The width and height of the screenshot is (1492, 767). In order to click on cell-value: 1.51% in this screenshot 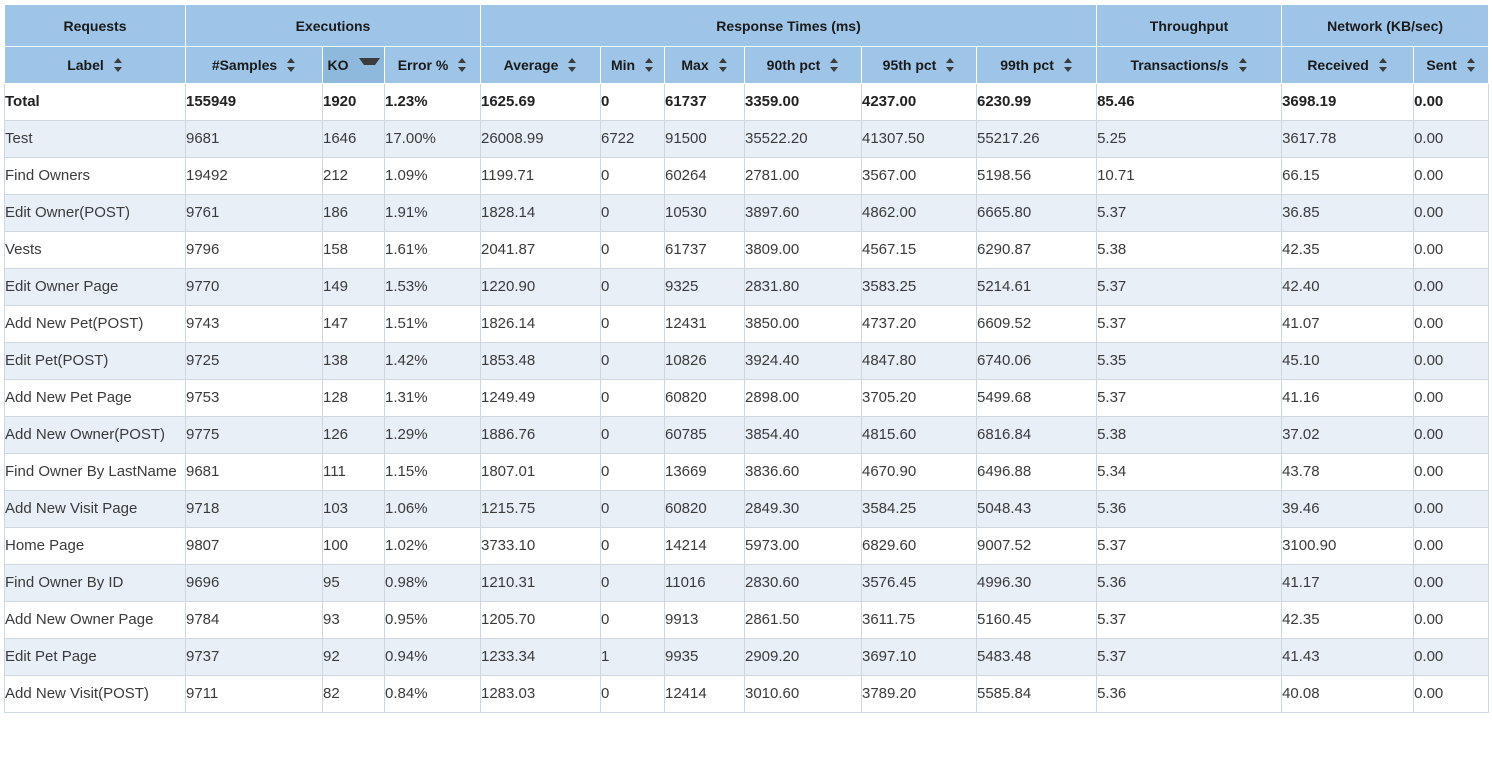, I will do `click(432, 324)`.